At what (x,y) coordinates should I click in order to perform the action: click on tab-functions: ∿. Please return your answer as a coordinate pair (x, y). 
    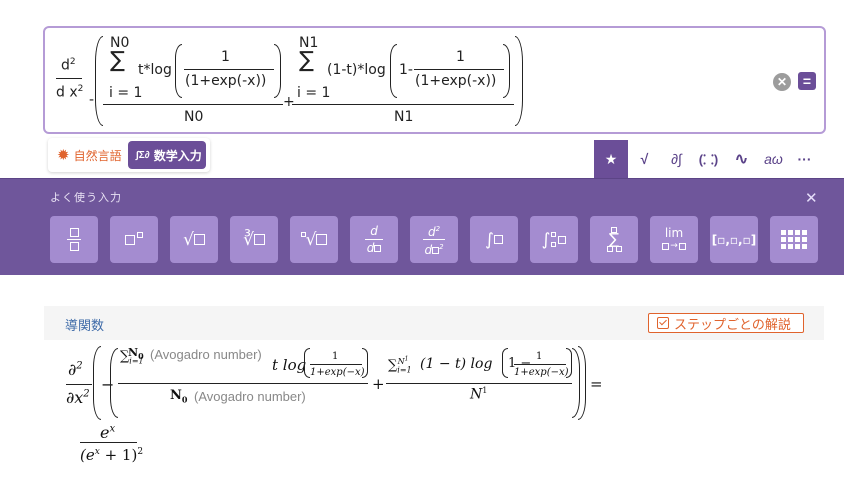
    Looking at the image, I should click on (741, 159).